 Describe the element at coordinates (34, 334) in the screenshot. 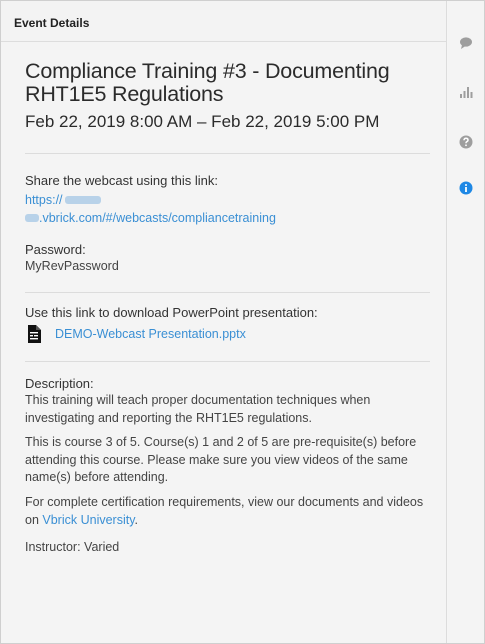

I see `powerpoint-file-icon` at that location.